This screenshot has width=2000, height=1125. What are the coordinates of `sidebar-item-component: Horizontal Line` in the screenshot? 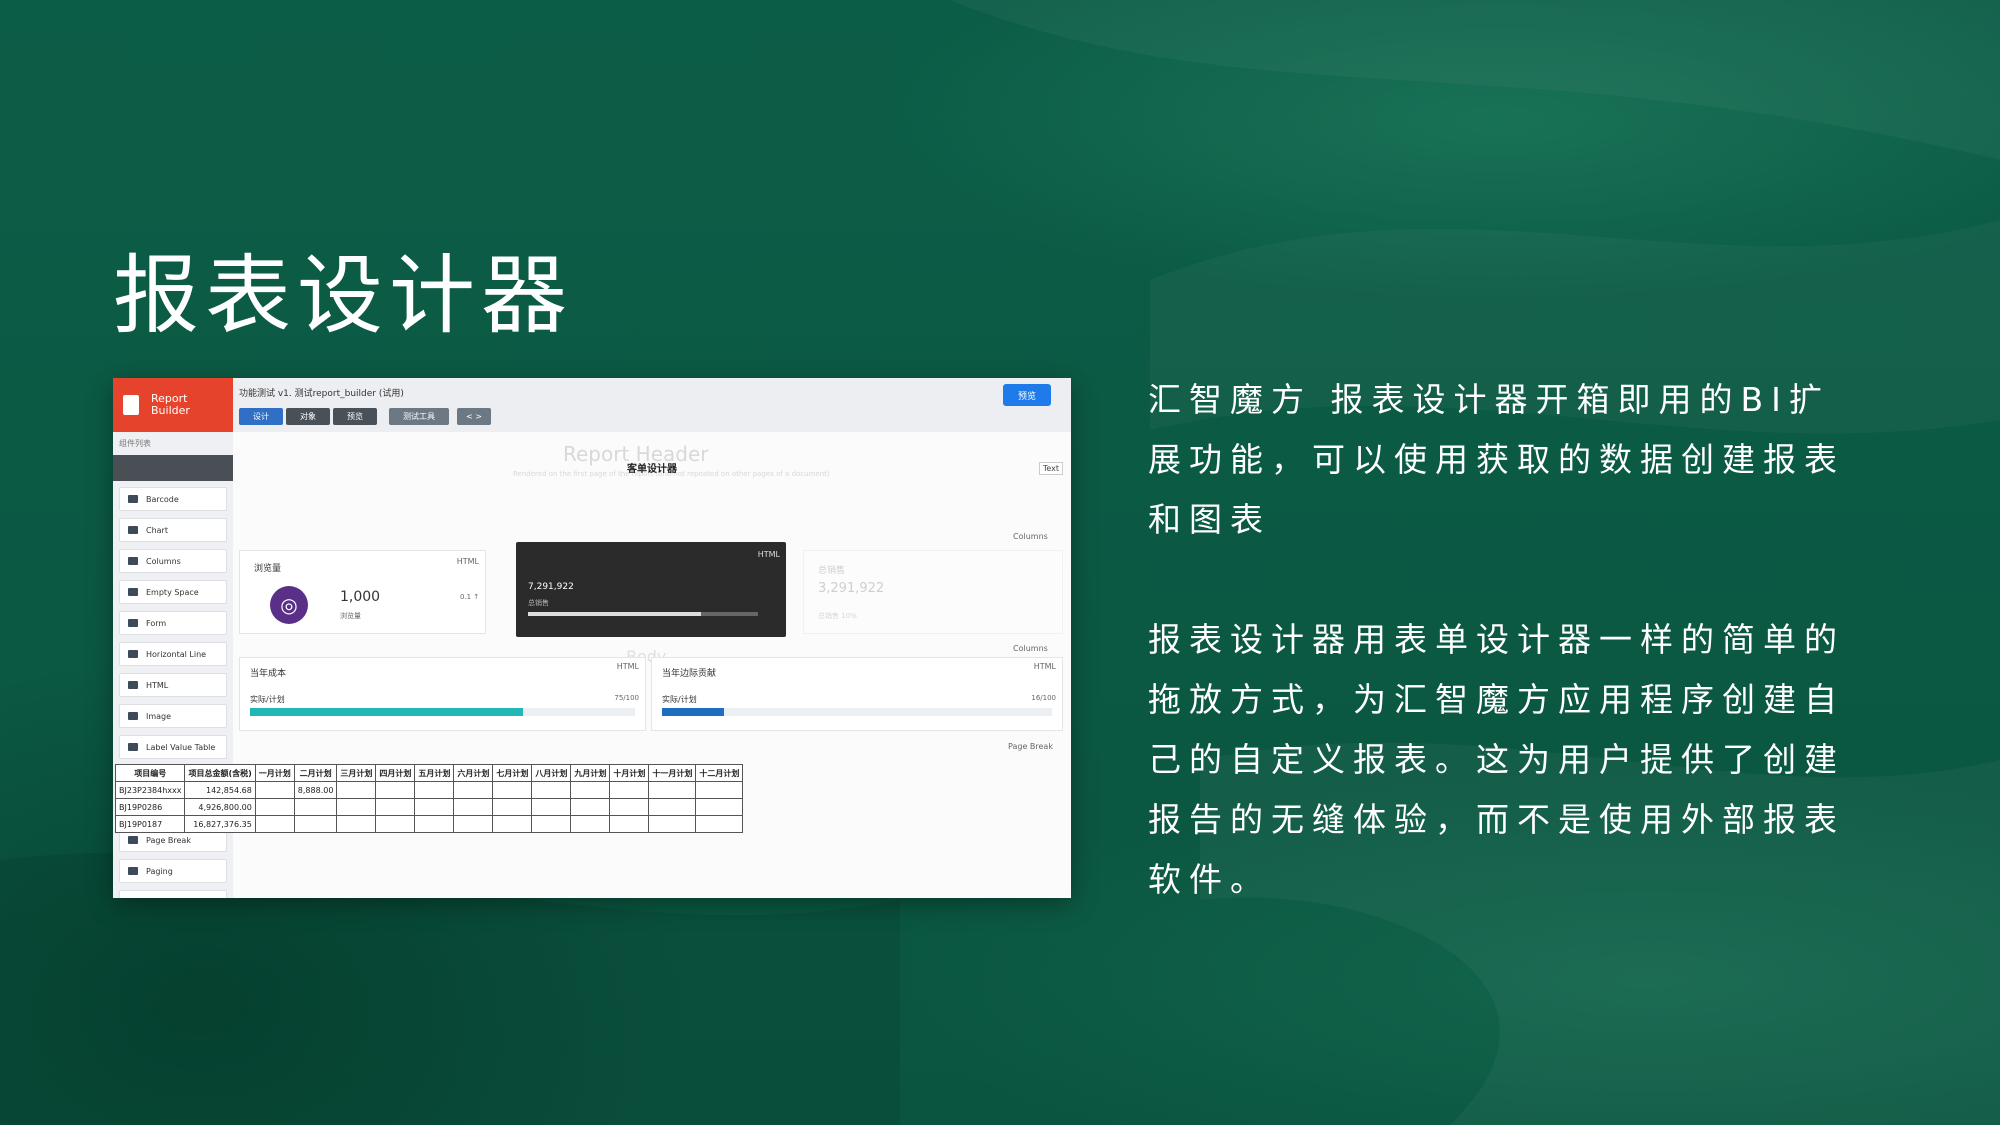 It's located at (173, 654).